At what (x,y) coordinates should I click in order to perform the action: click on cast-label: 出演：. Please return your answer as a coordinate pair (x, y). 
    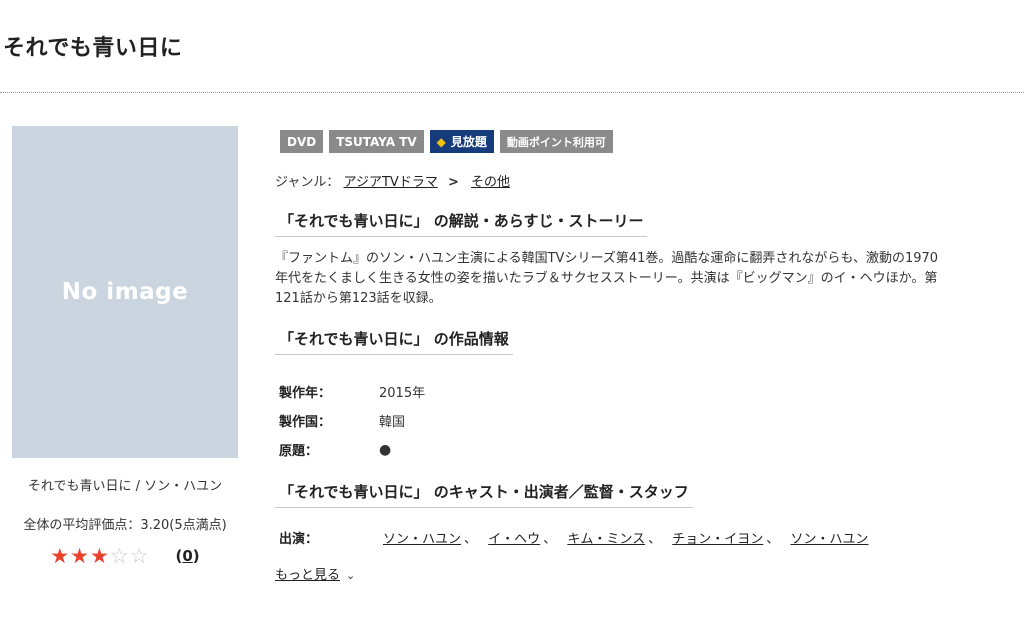
    Looking at the image, I should click on (299, 539).